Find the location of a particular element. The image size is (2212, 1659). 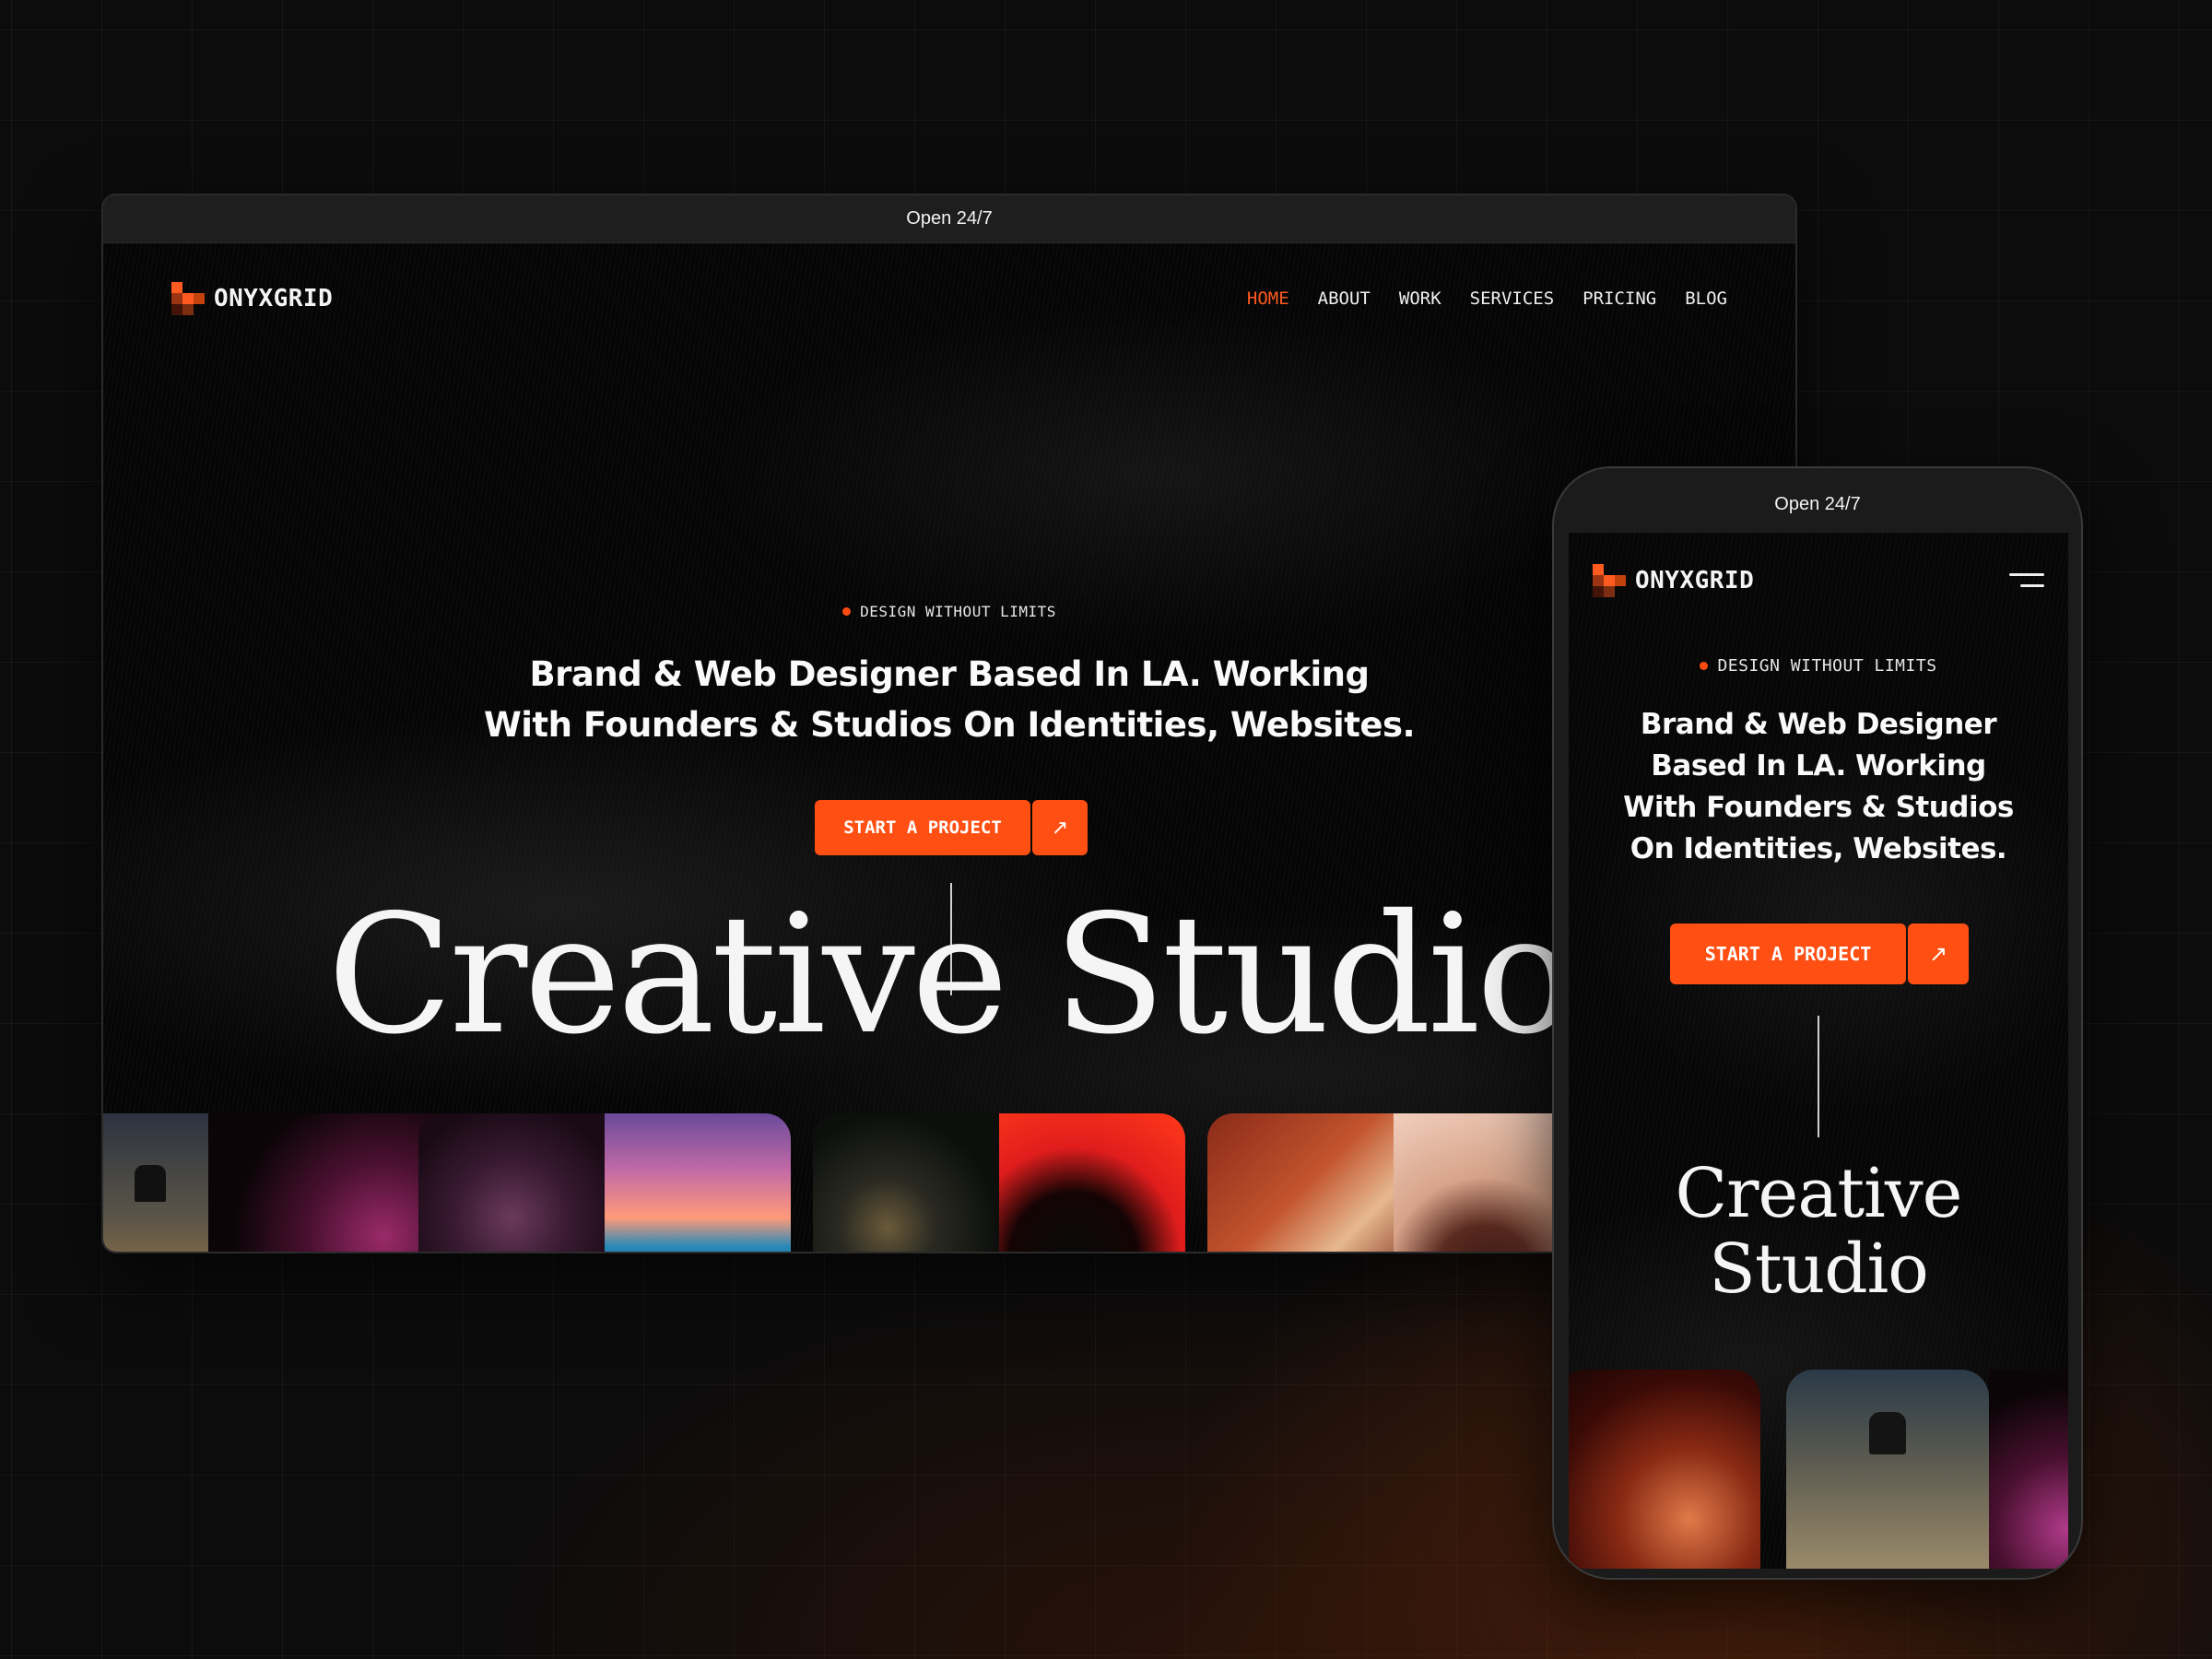

logo: ONYXGRID is located at coordinates (252, 298).